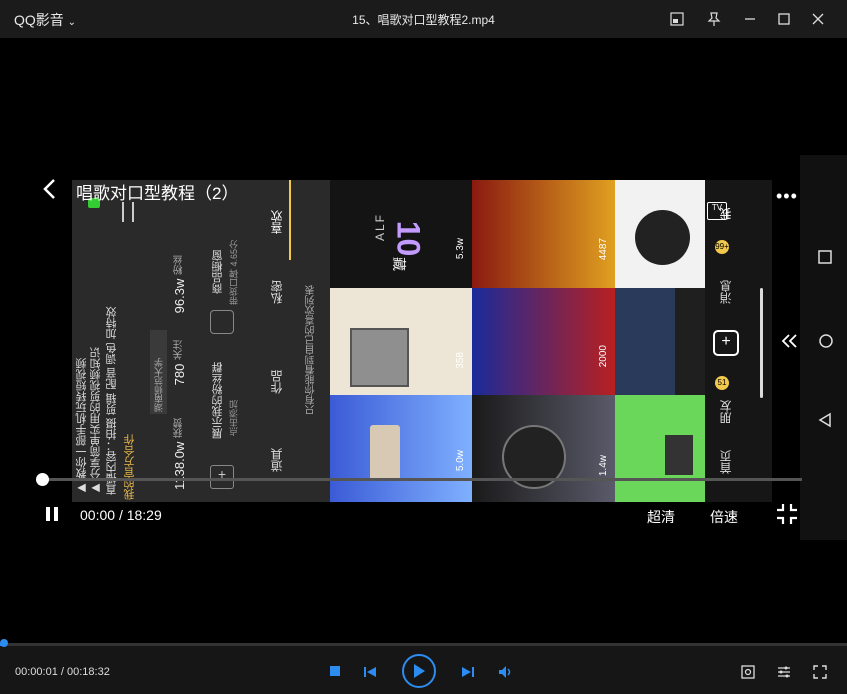  Describe the element at coordinates (218, 400) in the screenshot. I see `fans-group-label: 展示我的粉丝群` at that location.